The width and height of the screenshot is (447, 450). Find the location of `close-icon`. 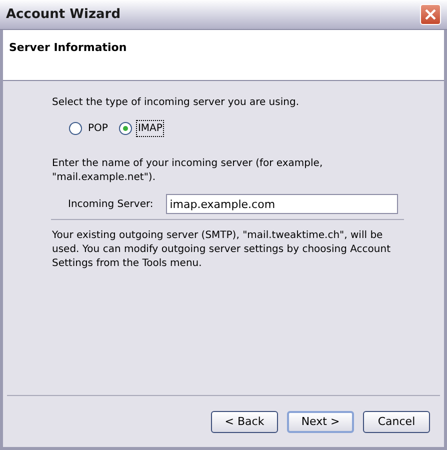

close-icon is located at coordinates (430, 14).